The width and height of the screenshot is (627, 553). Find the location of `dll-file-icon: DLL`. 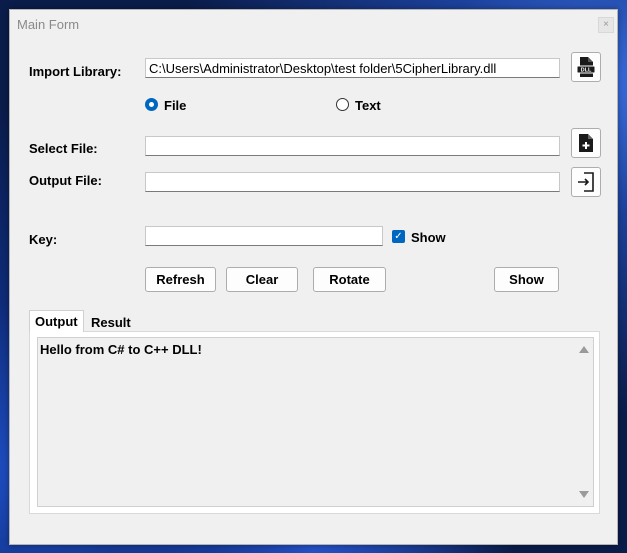

dll-file-icon: DLL is located at coordinates (586, 67).